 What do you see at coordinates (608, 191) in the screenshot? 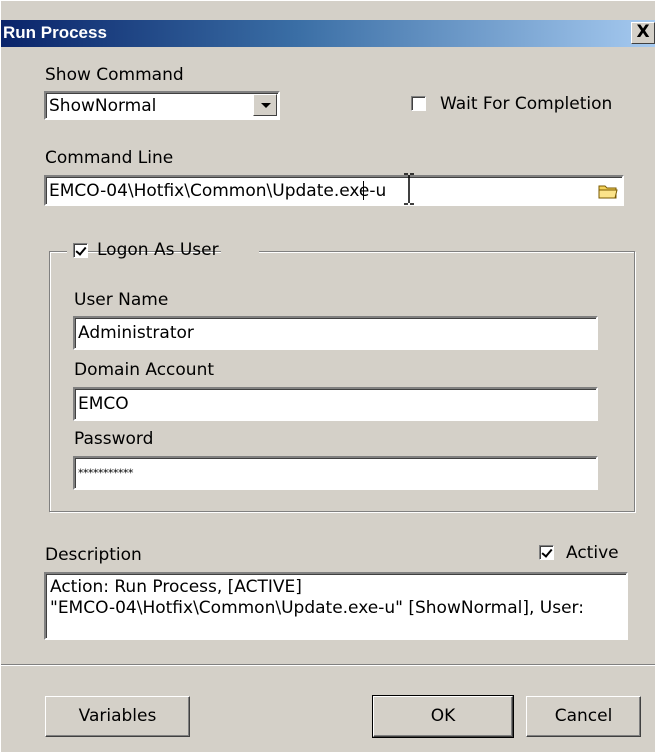
I see `browse-folder-icon` at bounding box center [608, 191].